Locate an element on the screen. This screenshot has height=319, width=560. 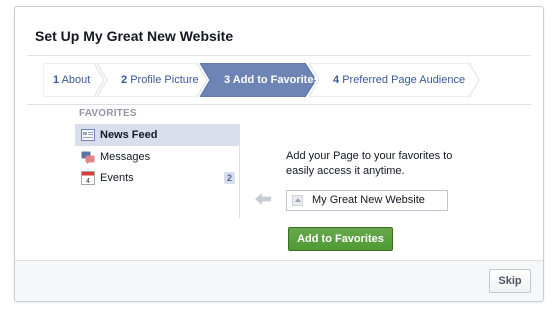
panel-divider is located at coordinates (239, 171).